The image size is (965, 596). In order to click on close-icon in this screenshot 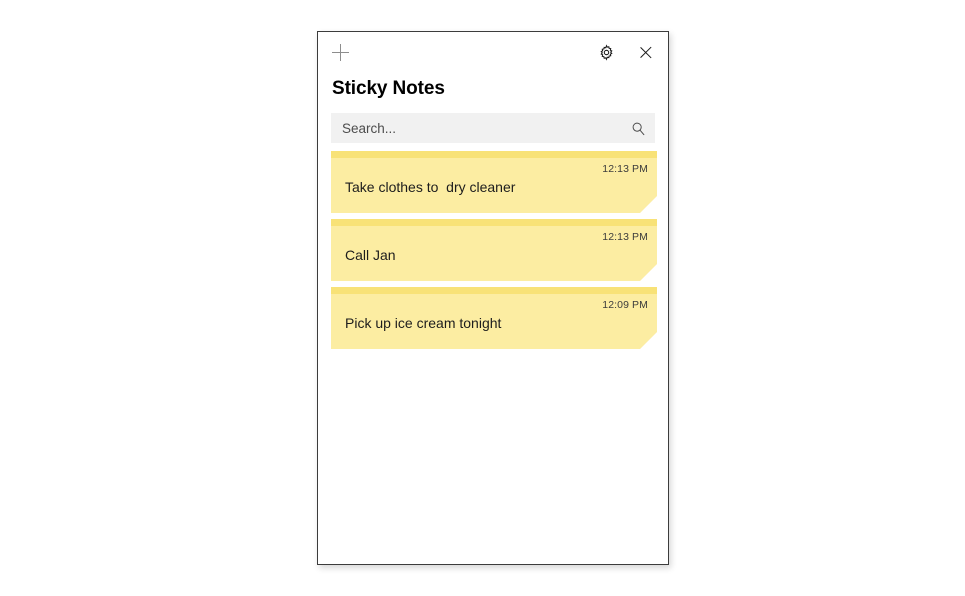, I will do `click(646, 52)`.